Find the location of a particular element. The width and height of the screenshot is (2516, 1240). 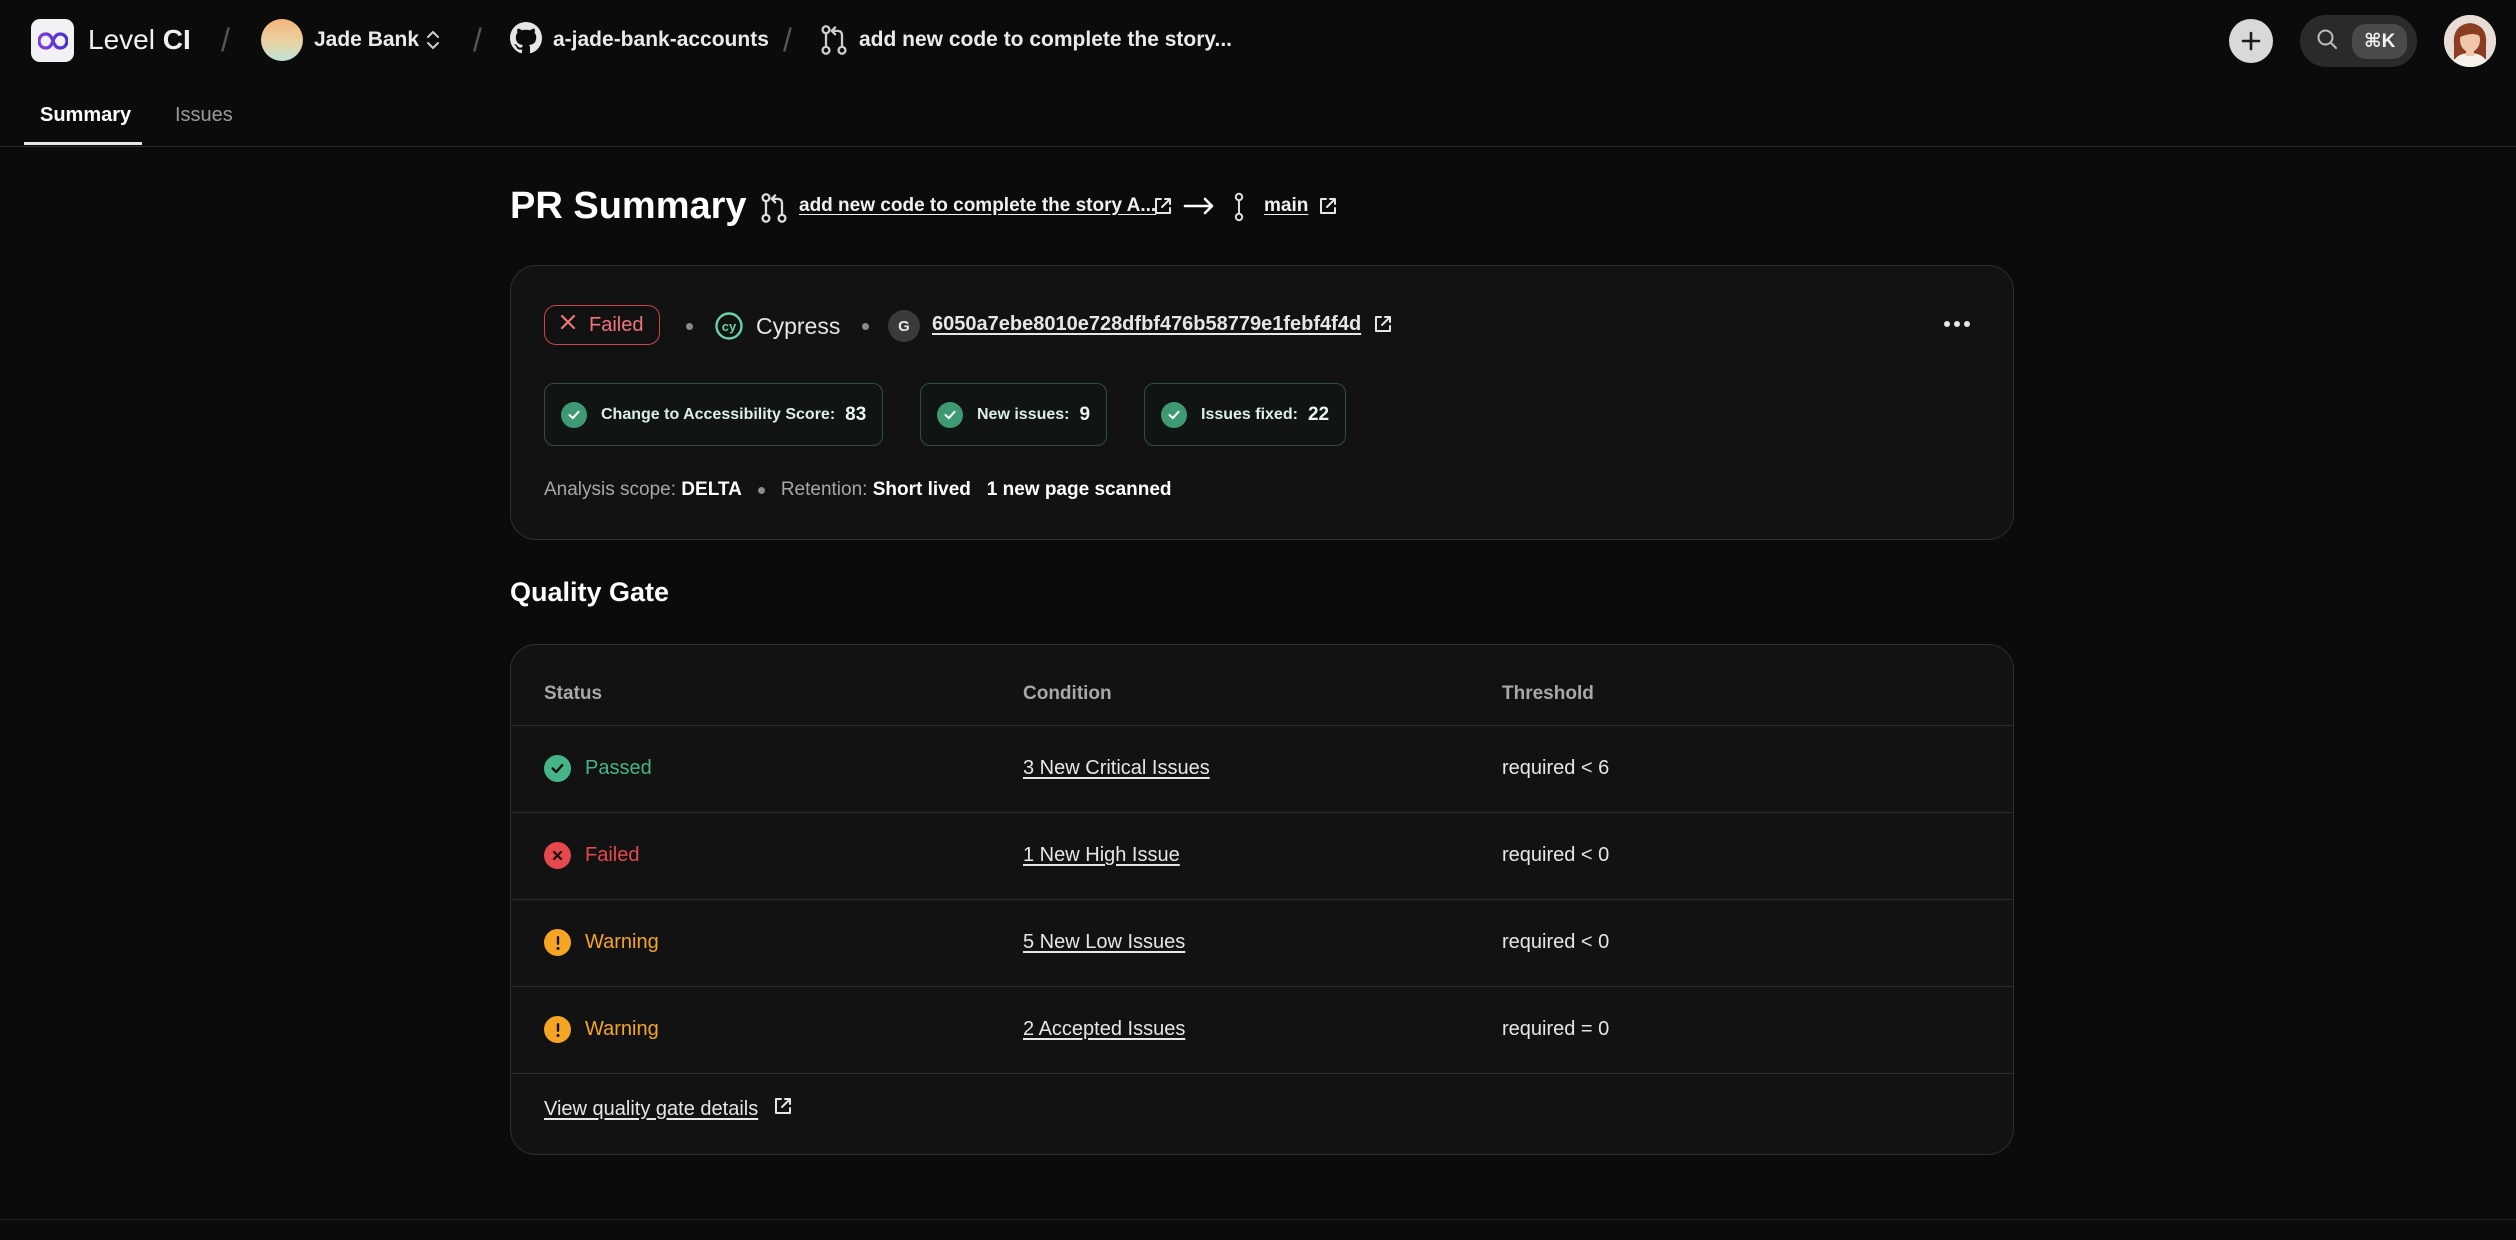

org-avatar is located at coordinates (282, 40).